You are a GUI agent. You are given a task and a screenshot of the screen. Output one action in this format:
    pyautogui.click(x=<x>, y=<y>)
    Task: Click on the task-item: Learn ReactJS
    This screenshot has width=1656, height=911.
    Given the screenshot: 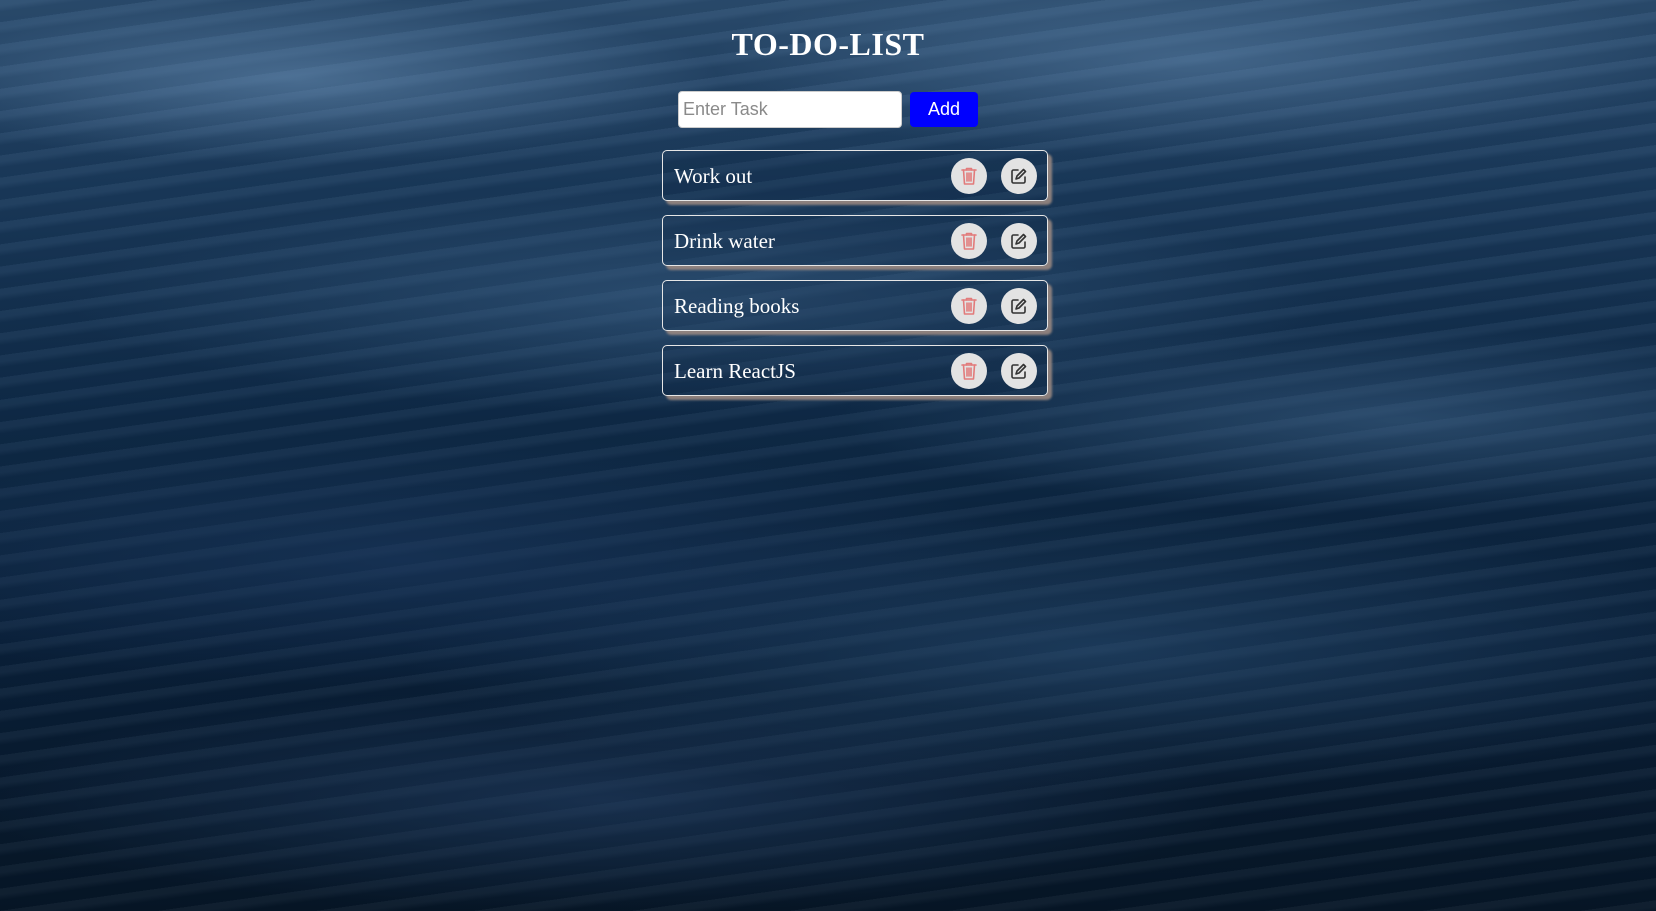 What is the action you would take?
    pyautogui.click(x=855, y=370)
    